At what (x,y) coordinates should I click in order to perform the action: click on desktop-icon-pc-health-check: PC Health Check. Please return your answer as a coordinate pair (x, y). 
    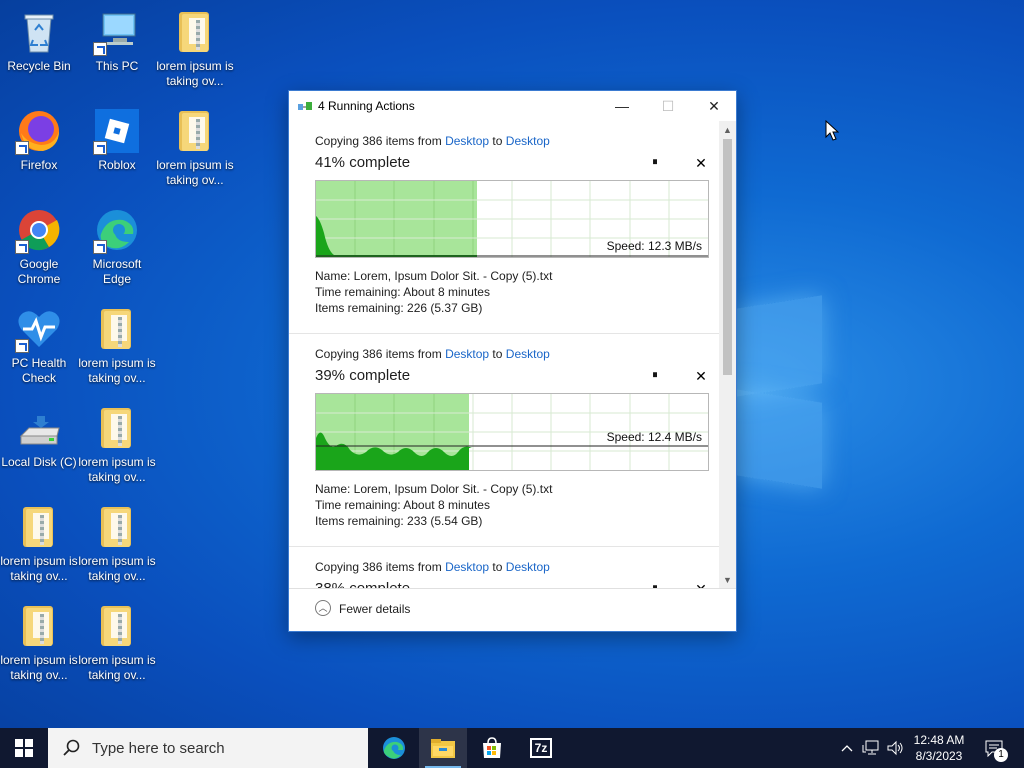
    Looking at the image, I should click on (39, 345).